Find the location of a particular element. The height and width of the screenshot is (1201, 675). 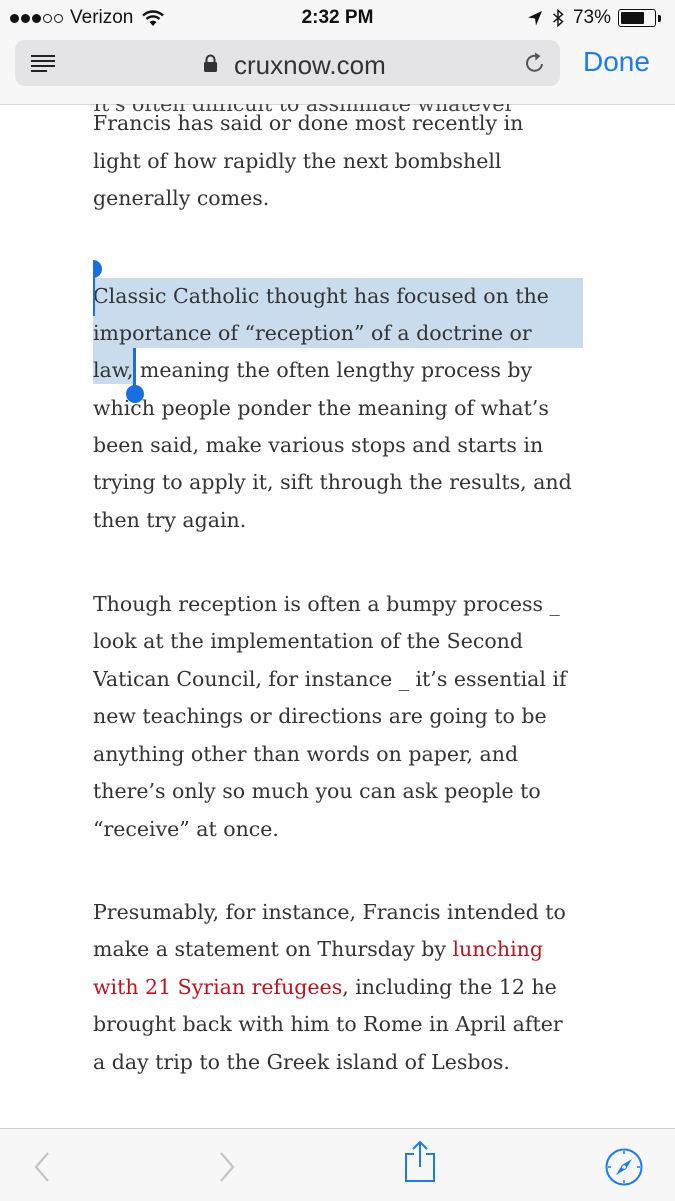

location-arrow-icon is located at coordinates (534, 18).